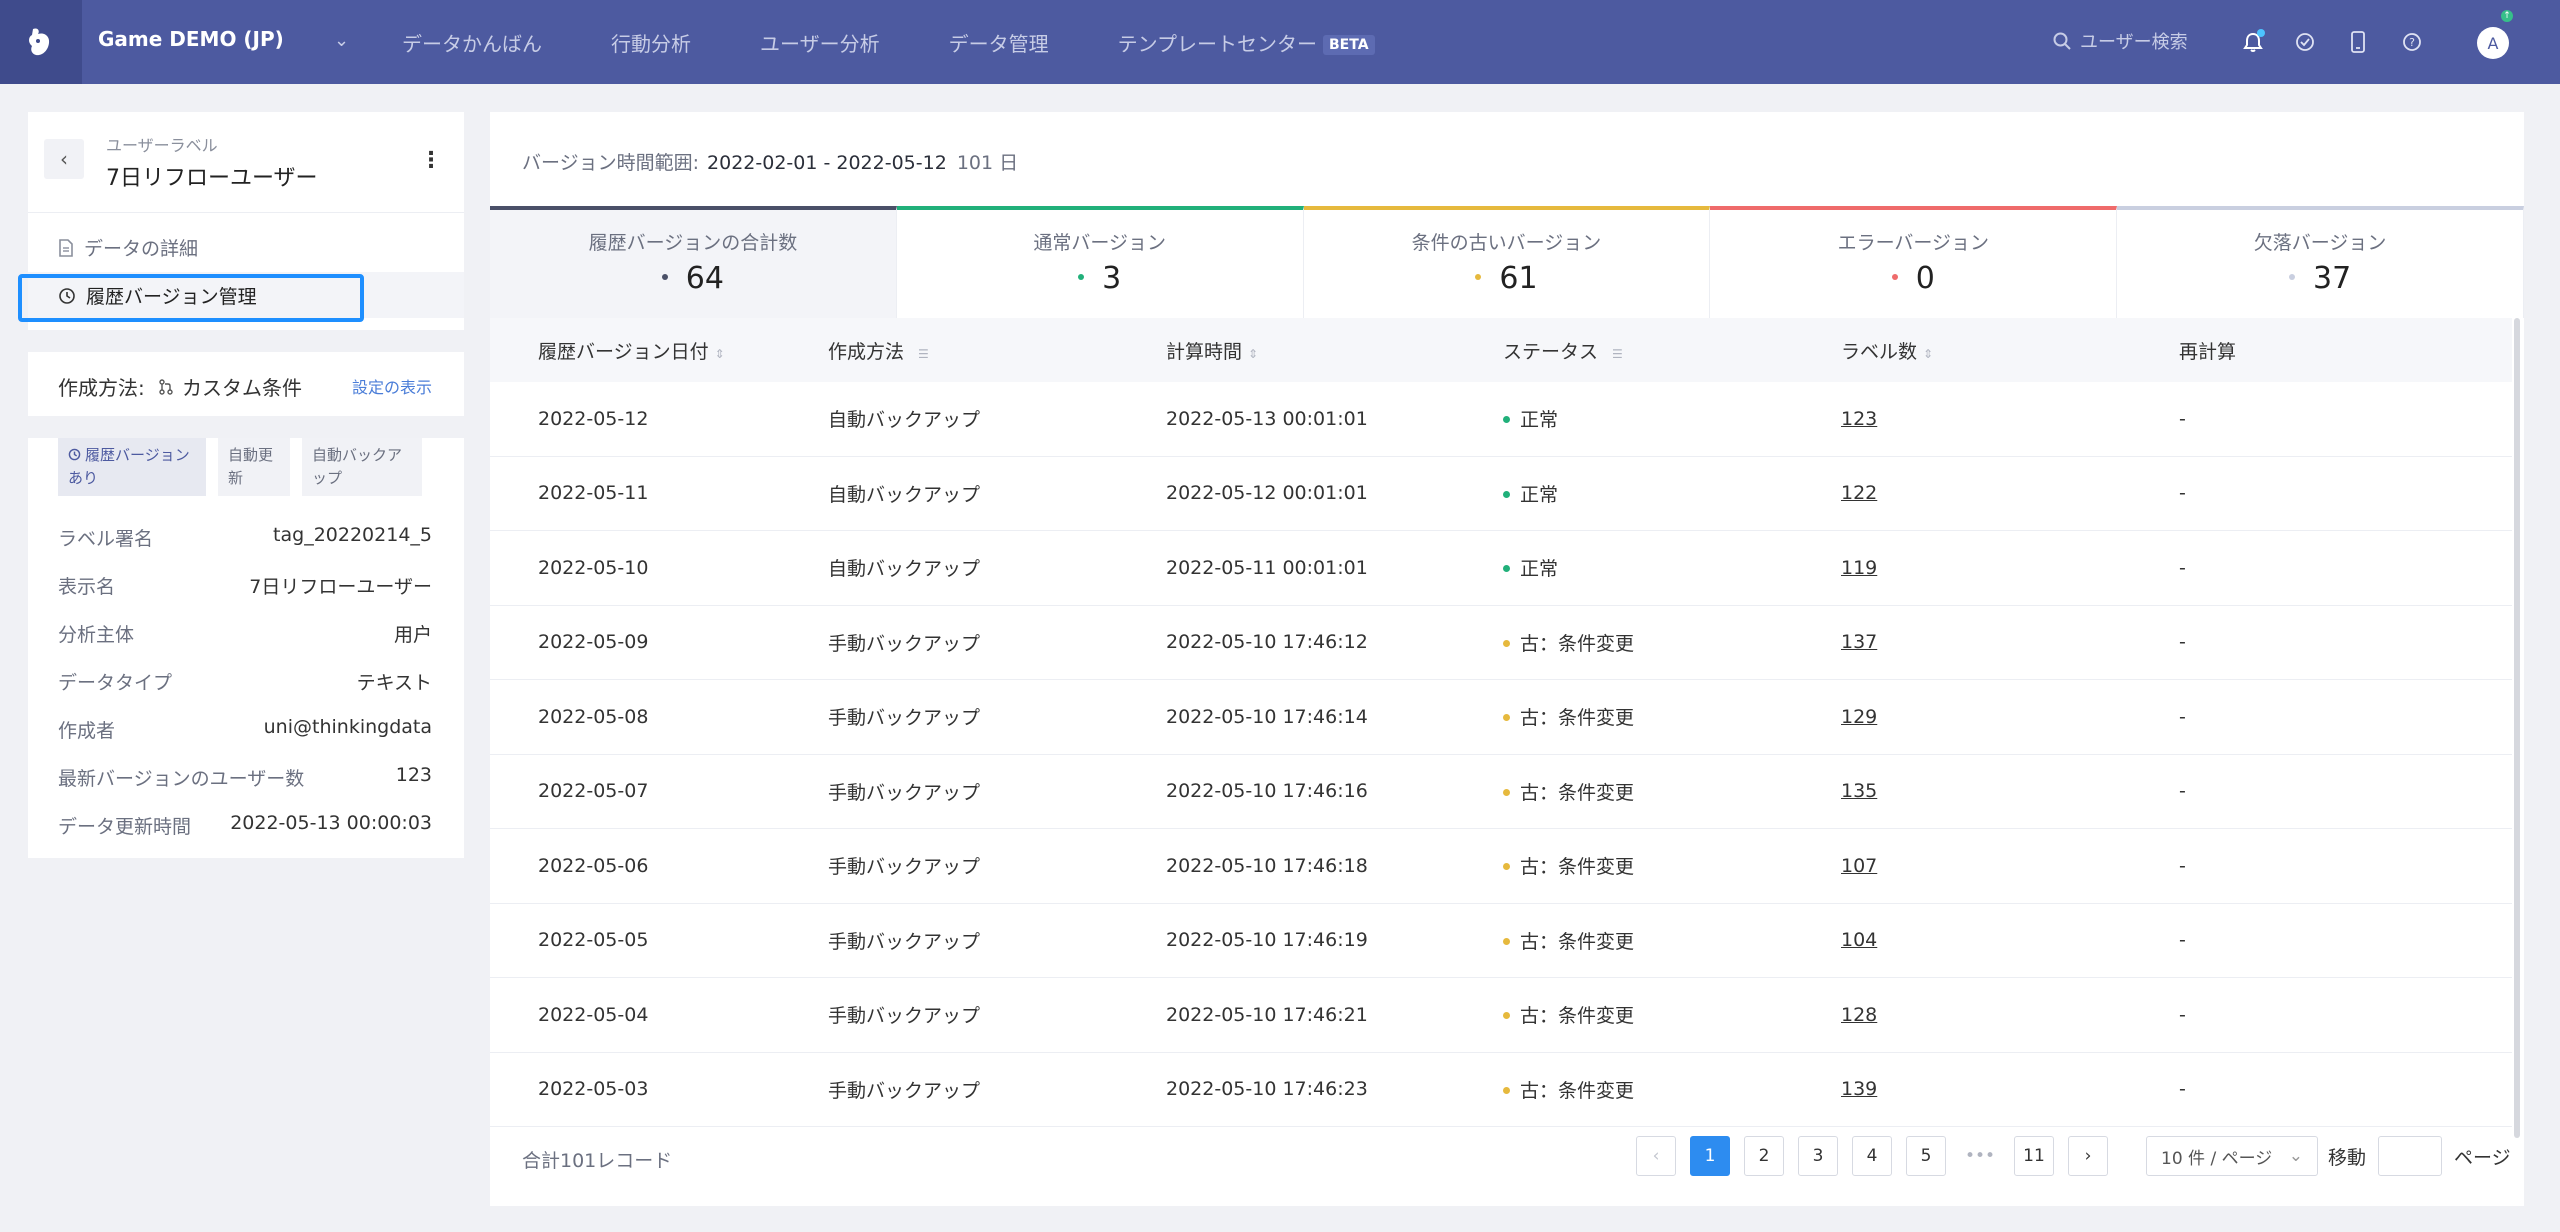 The image size is (2560, 1232). Describe the element at coordinates (106, 539) in the screenshot. I see `info-key: ラベル署名` at that location.